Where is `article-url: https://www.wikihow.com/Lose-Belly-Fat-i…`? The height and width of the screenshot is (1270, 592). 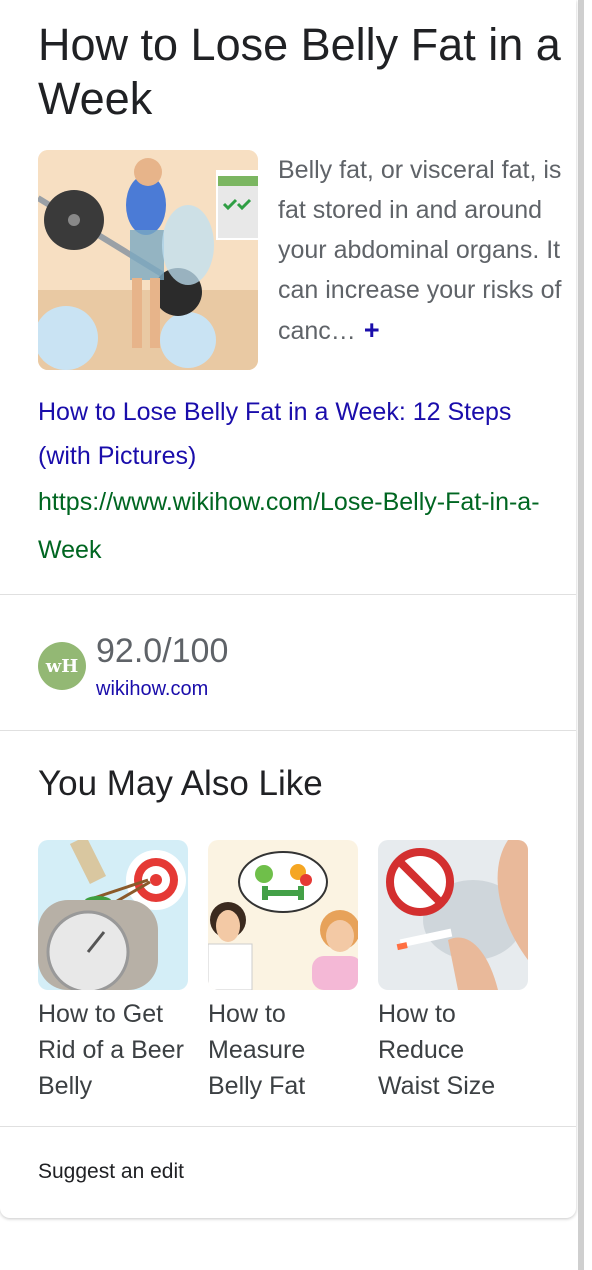
article-url: https://www.wikihow.com/Lose-Belly-Fat-i… is located at coordinates (298, 526).